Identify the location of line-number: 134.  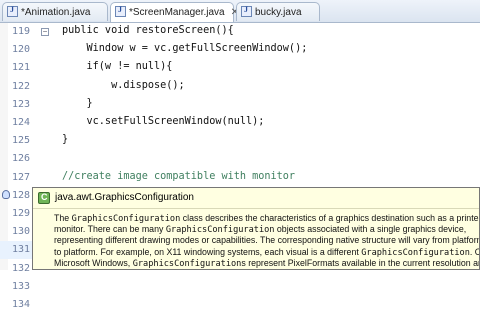
(20, 304).